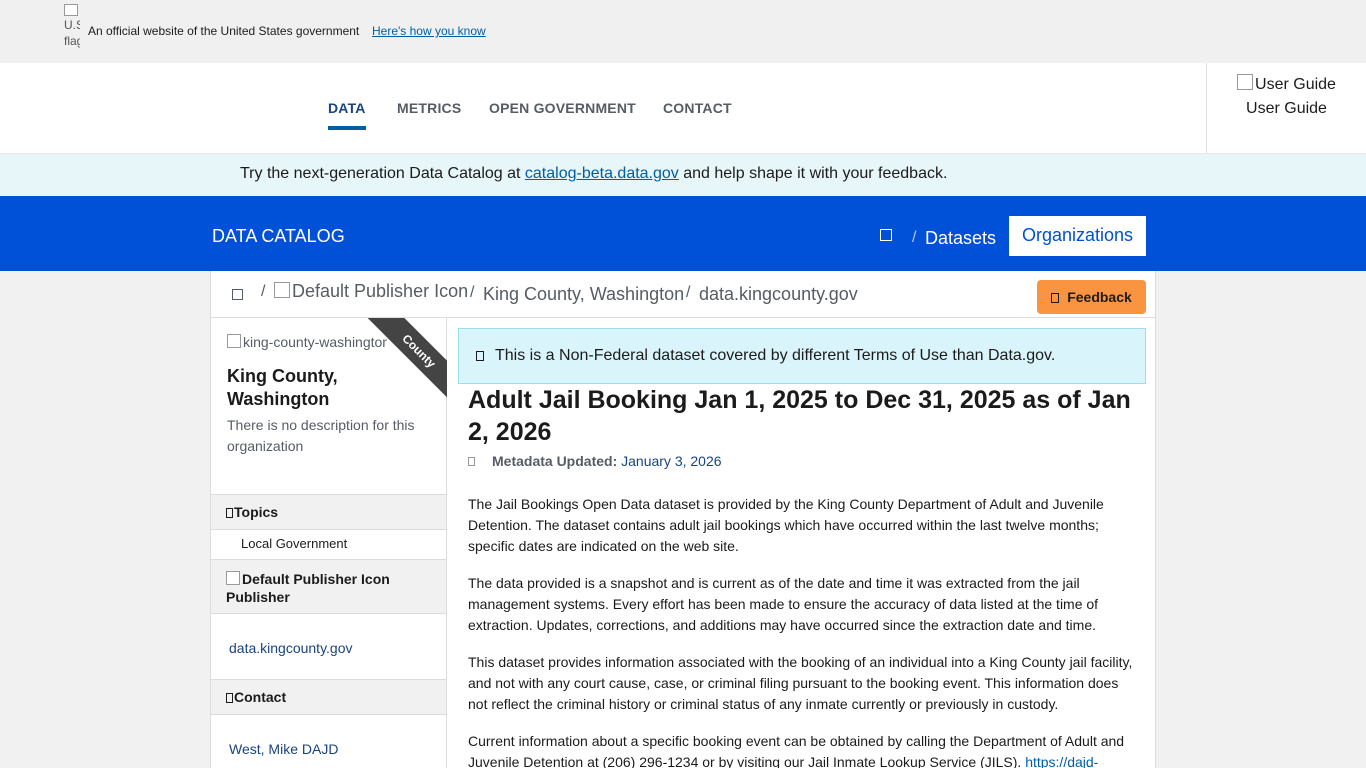 The image size is (1366, 768). Describe the element at coordinates (583, 294) in the screenshot. I see `breadcrumb-organization: King County, Washington` at that location.